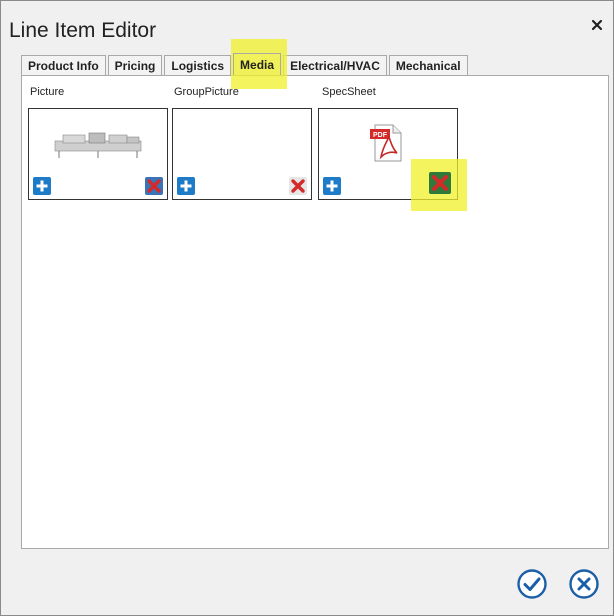 This screenshot has width=614, height=616. I want to click on tab-electrical-hvac: Electrical/HVAC, so click(335, 65).